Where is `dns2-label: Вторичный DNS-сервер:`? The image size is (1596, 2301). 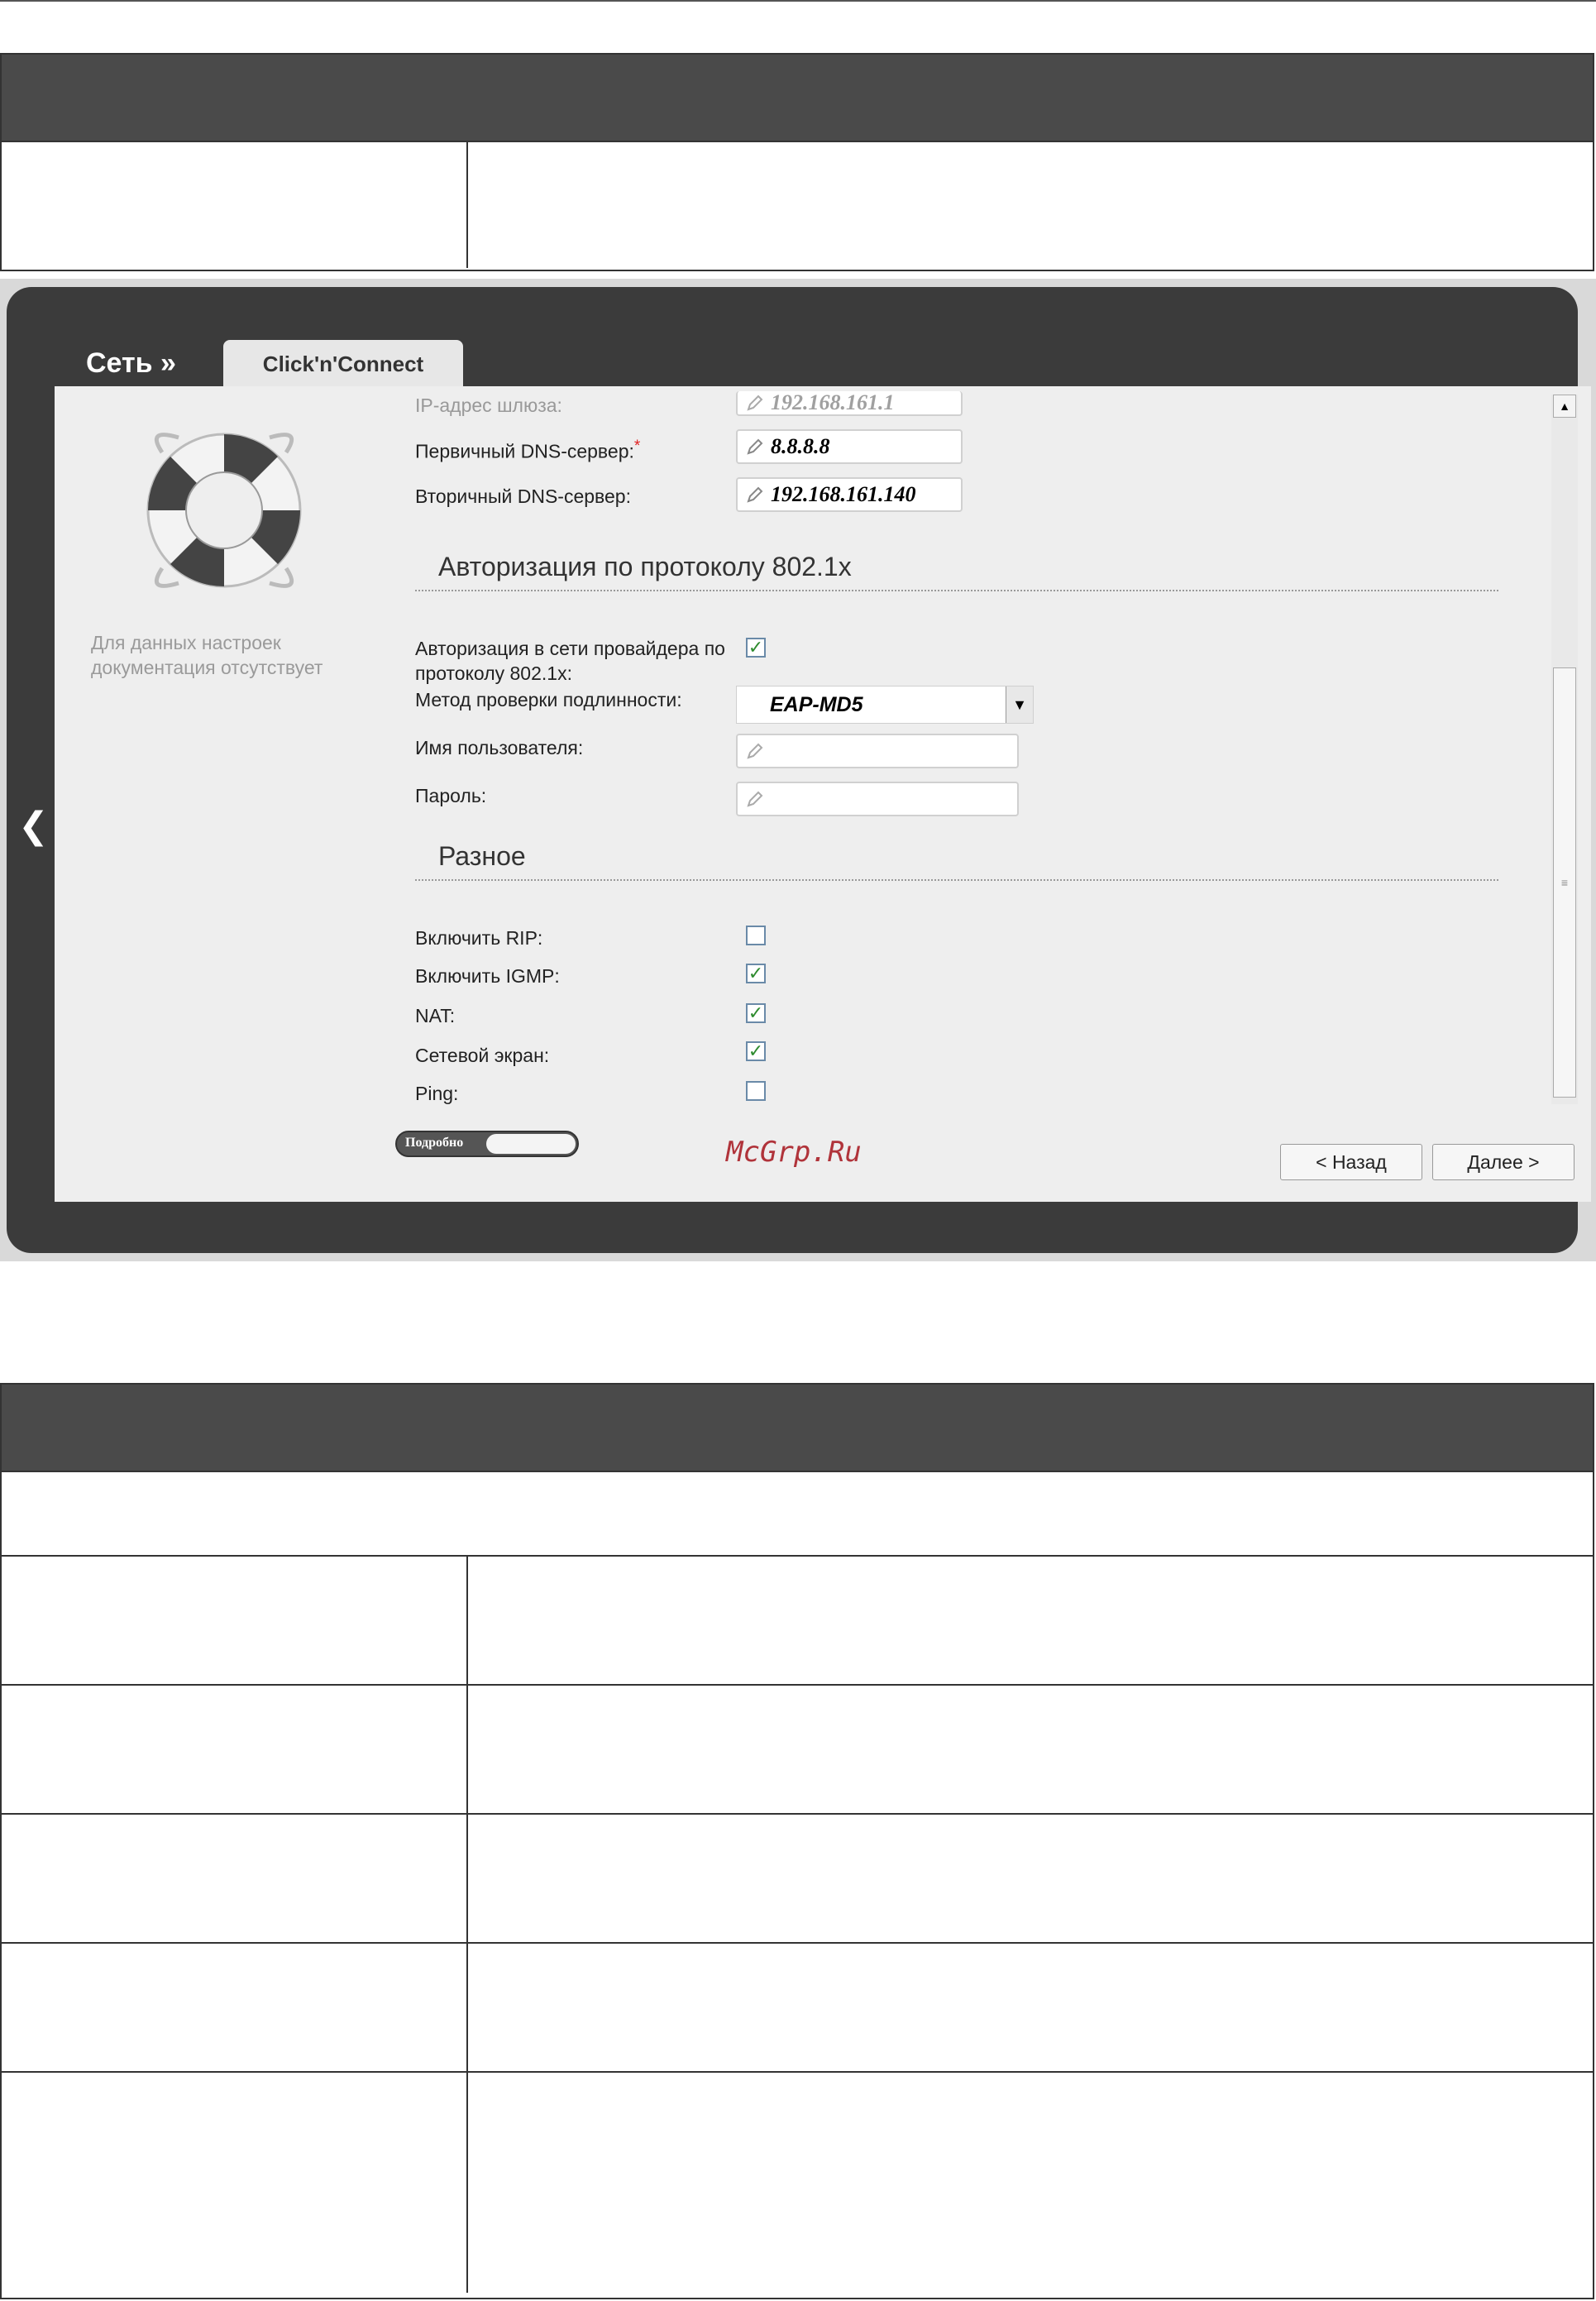 dns2-label: Вторичный DNS-сервер: is located at coordinates (523, 496).